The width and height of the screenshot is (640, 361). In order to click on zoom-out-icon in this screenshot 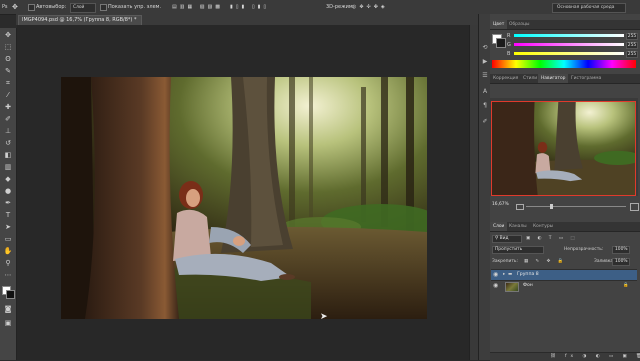, I will do `click(520, 207)`.